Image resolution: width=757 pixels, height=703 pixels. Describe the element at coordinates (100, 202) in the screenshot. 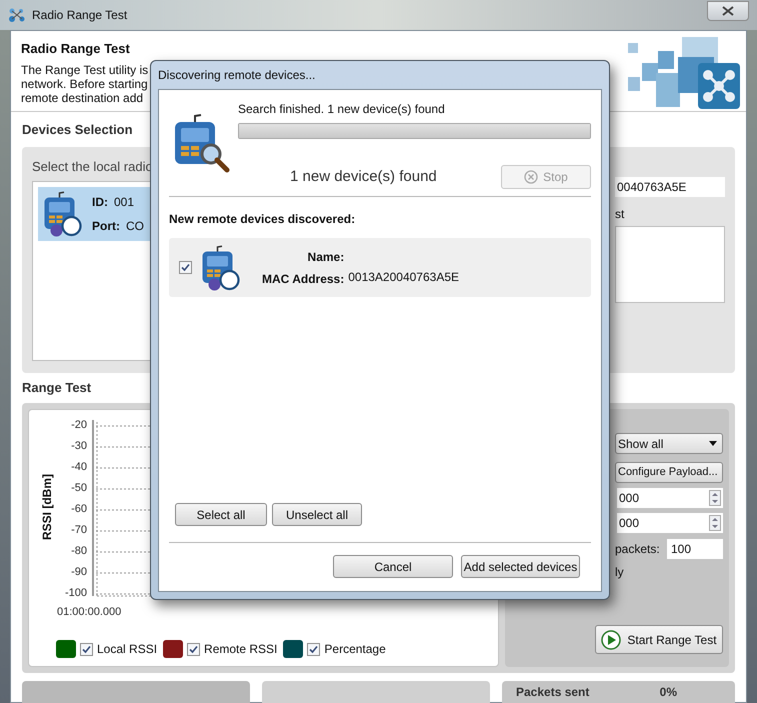

I see `id-label: ID:` at that location.